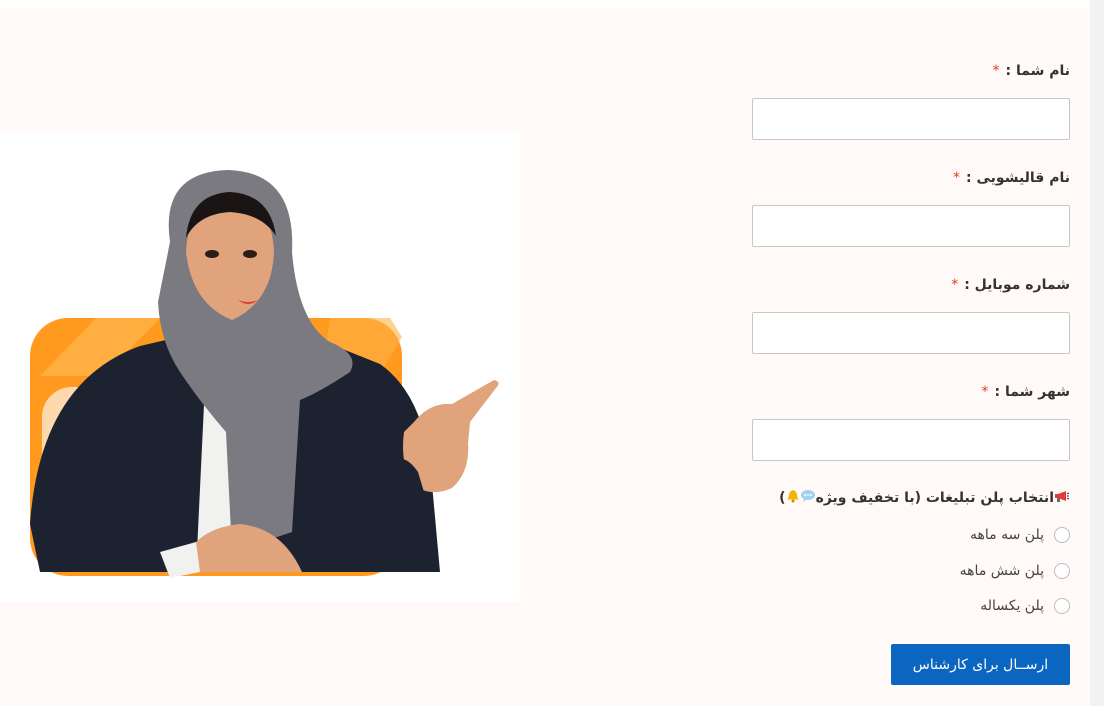 The image size is (1104, 706). I want to click on scrollbar-track, so click(1097, 353).